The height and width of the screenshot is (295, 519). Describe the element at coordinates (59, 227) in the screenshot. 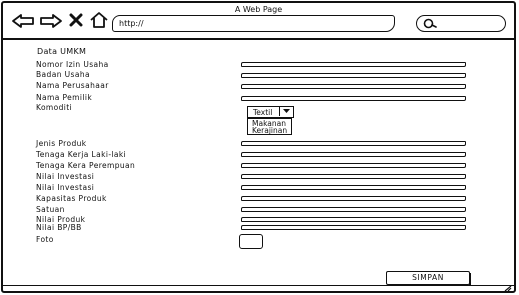

I see `label-nilai-bp-bb: Nilai BP/BB` at that location.